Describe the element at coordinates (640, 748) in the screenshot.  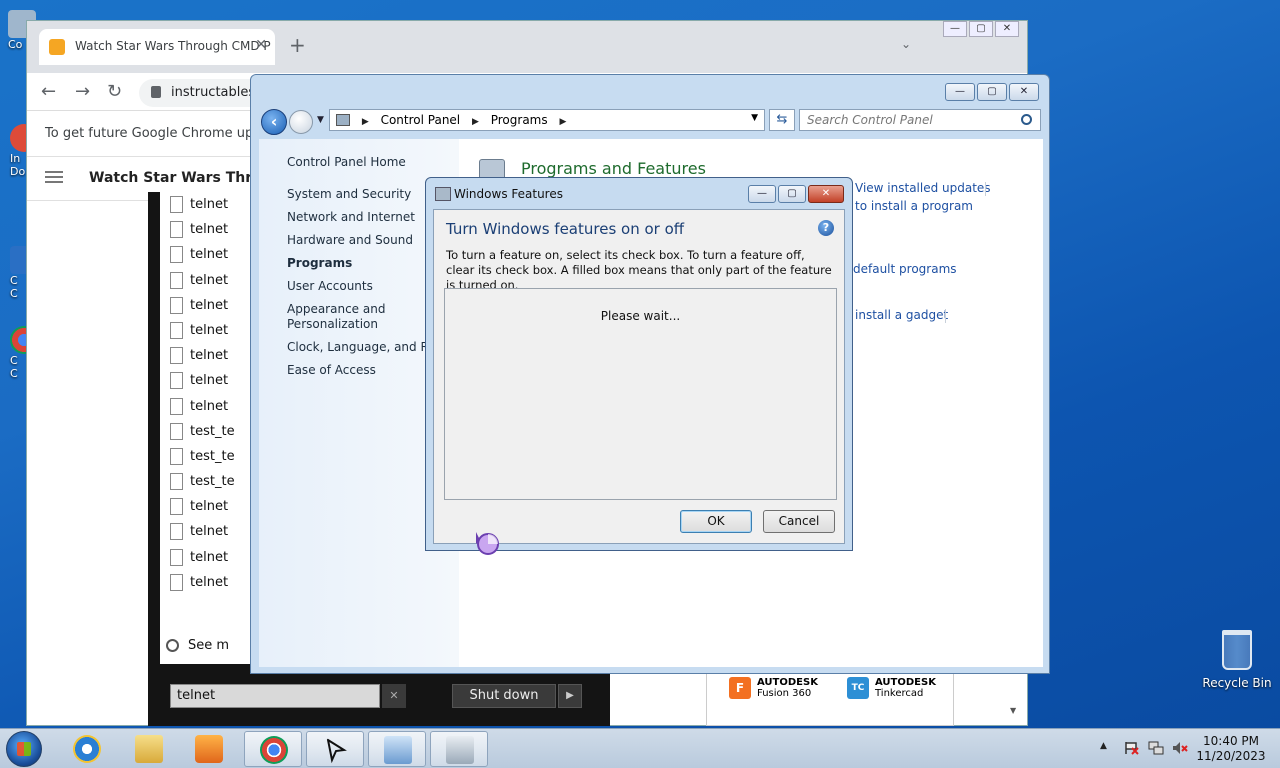
I see `taskbar: ▲ 10:40 PM 11/20/2023` at that location.